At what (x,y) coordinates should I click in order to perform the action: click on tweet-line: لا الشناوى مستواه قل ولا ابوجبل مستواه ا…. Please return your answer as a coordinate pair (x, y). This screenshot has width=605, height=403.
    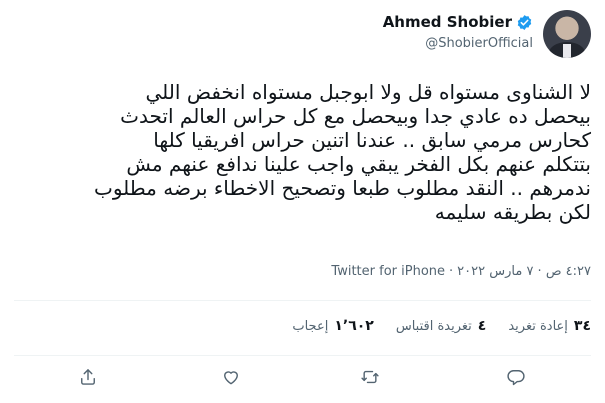
    Looking at the image, I should click on (368, 92).